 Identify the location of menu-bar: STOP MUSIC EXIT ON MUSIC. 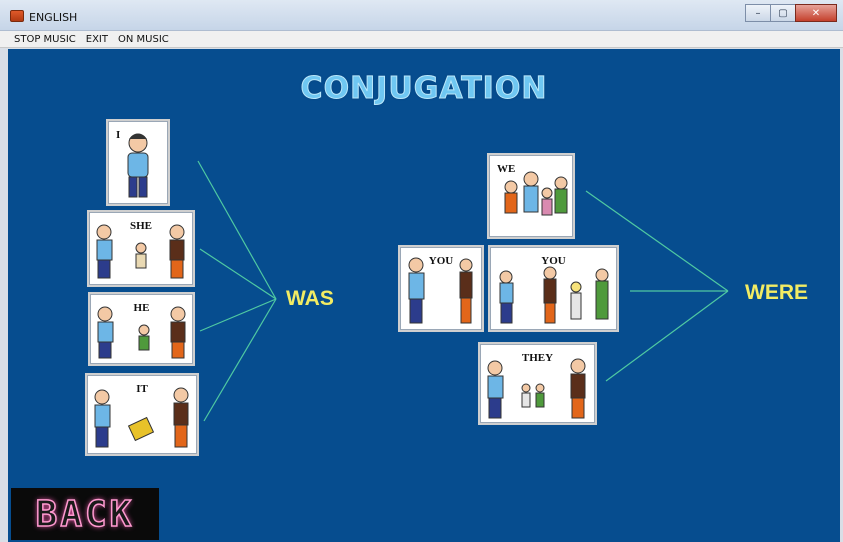
(421, 39).